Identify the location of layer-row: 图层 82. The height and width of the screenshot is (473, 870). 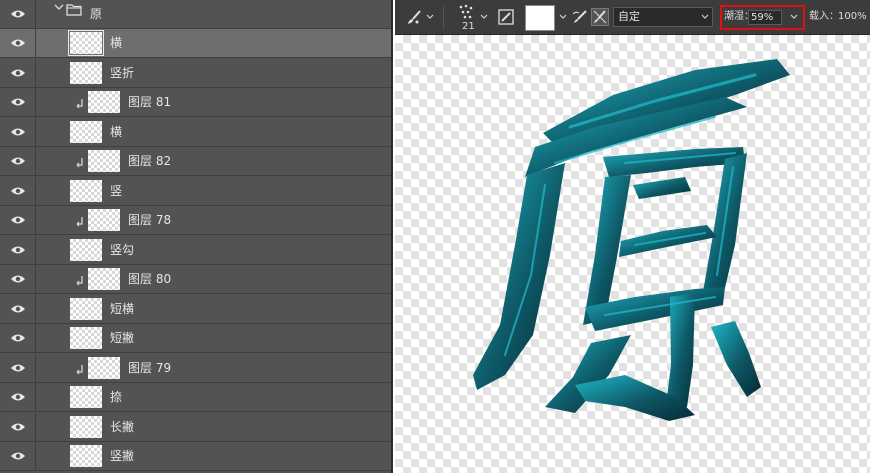
(195, 161).